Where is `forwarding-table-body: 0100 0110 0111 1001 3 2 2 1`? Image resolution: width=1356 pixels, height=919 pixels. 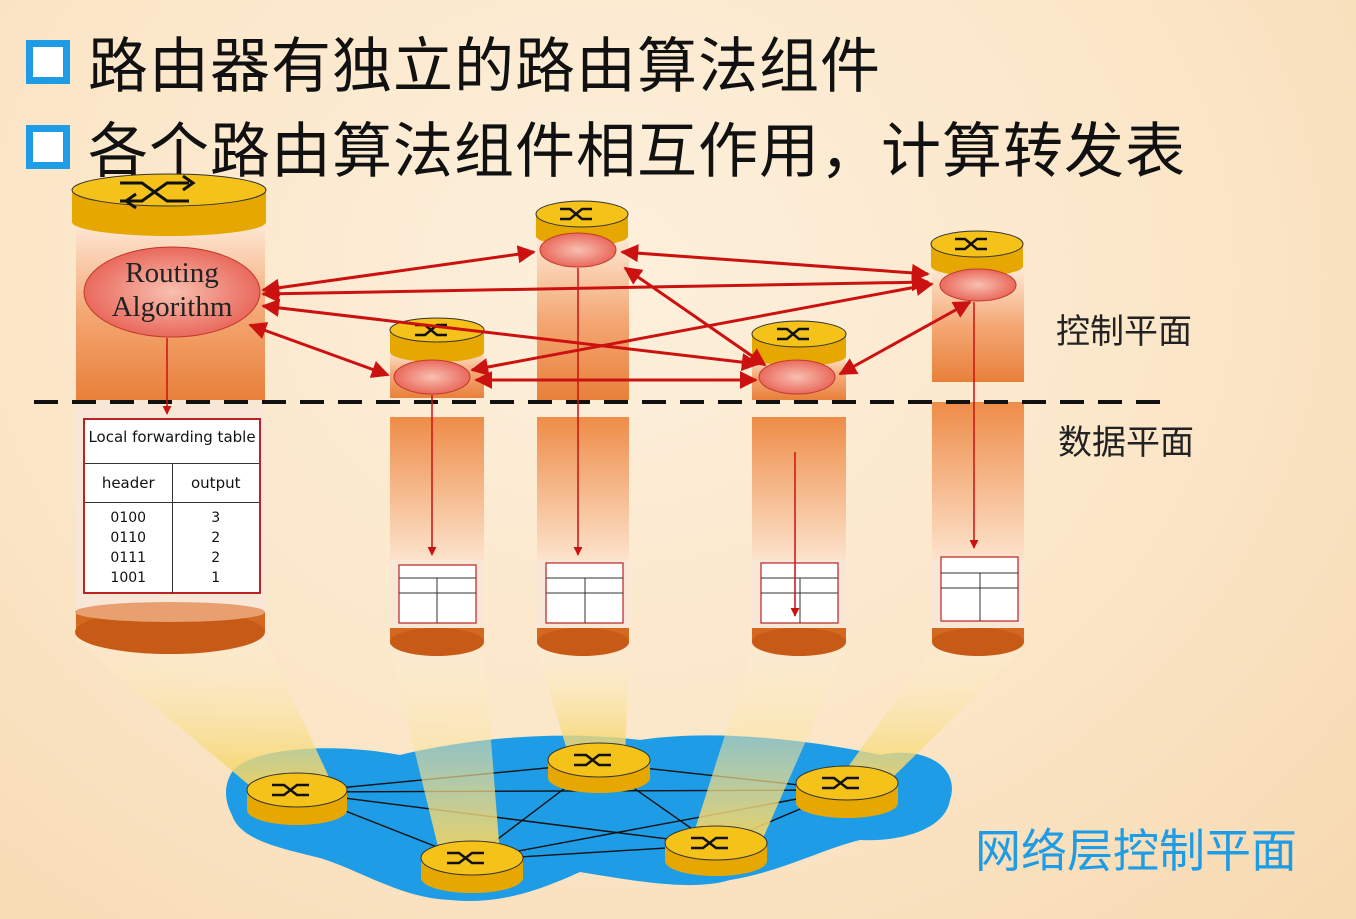 forwarding-table-body: 0100 0110 0111 1001 3 2 2 1 is located at coordinates (172, 548).